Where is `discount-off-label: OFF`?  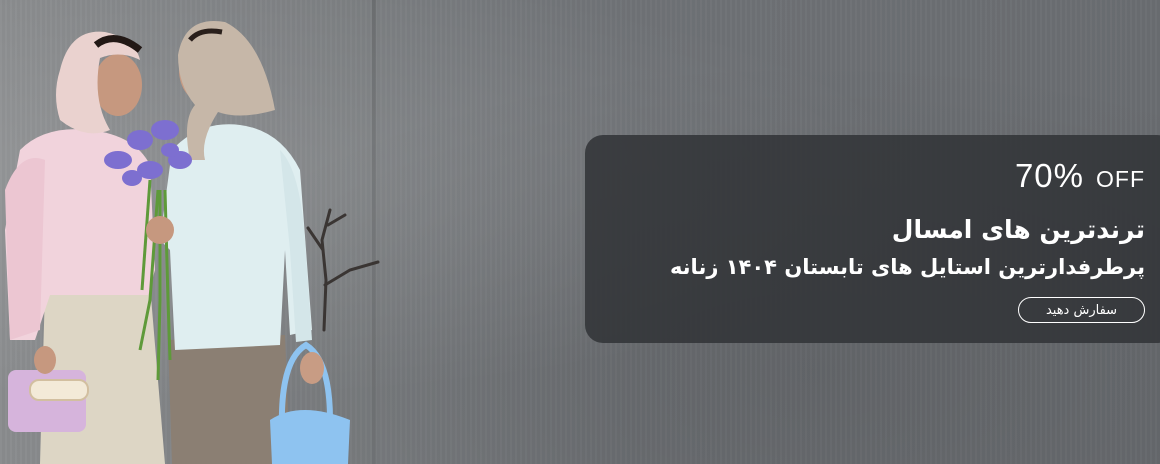 discount-off-label: OFF is located at coordinates (1120, 179).